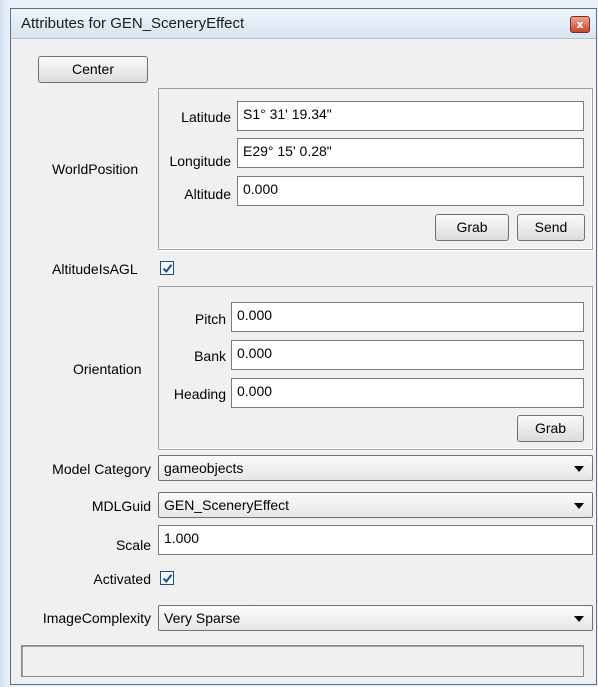 This screenshot has height=687, width=598. I want to click on longitude-field: E29° 15' 0.28", so click(410, 153).